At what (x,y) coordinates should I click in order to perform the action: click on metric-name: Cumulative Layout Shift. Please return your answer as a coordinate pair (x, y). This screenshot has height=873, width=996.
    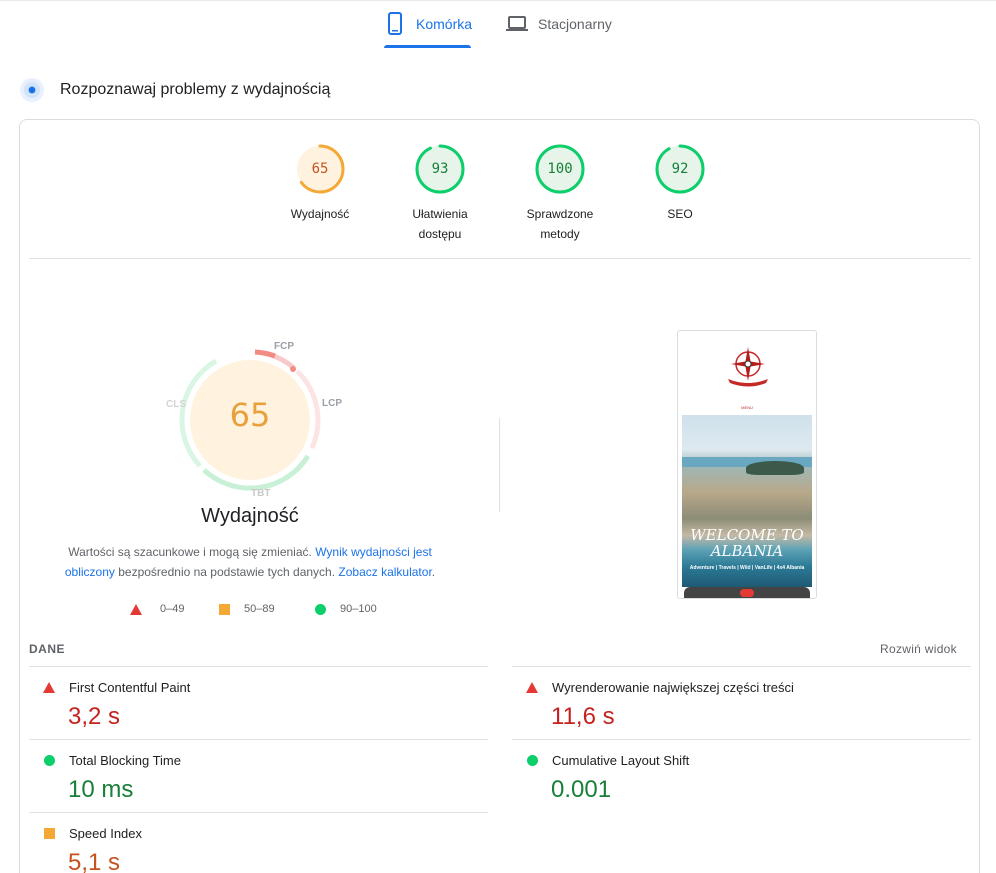
    Looking at the image, I should click on (621, 760).